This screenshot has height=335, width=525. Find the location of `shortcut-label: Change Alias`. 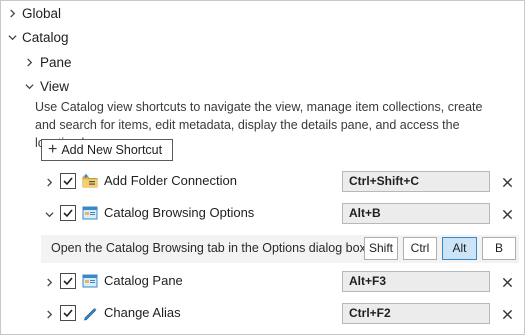

shortcut-label: Change Alias is located at coordinates (142, 312).